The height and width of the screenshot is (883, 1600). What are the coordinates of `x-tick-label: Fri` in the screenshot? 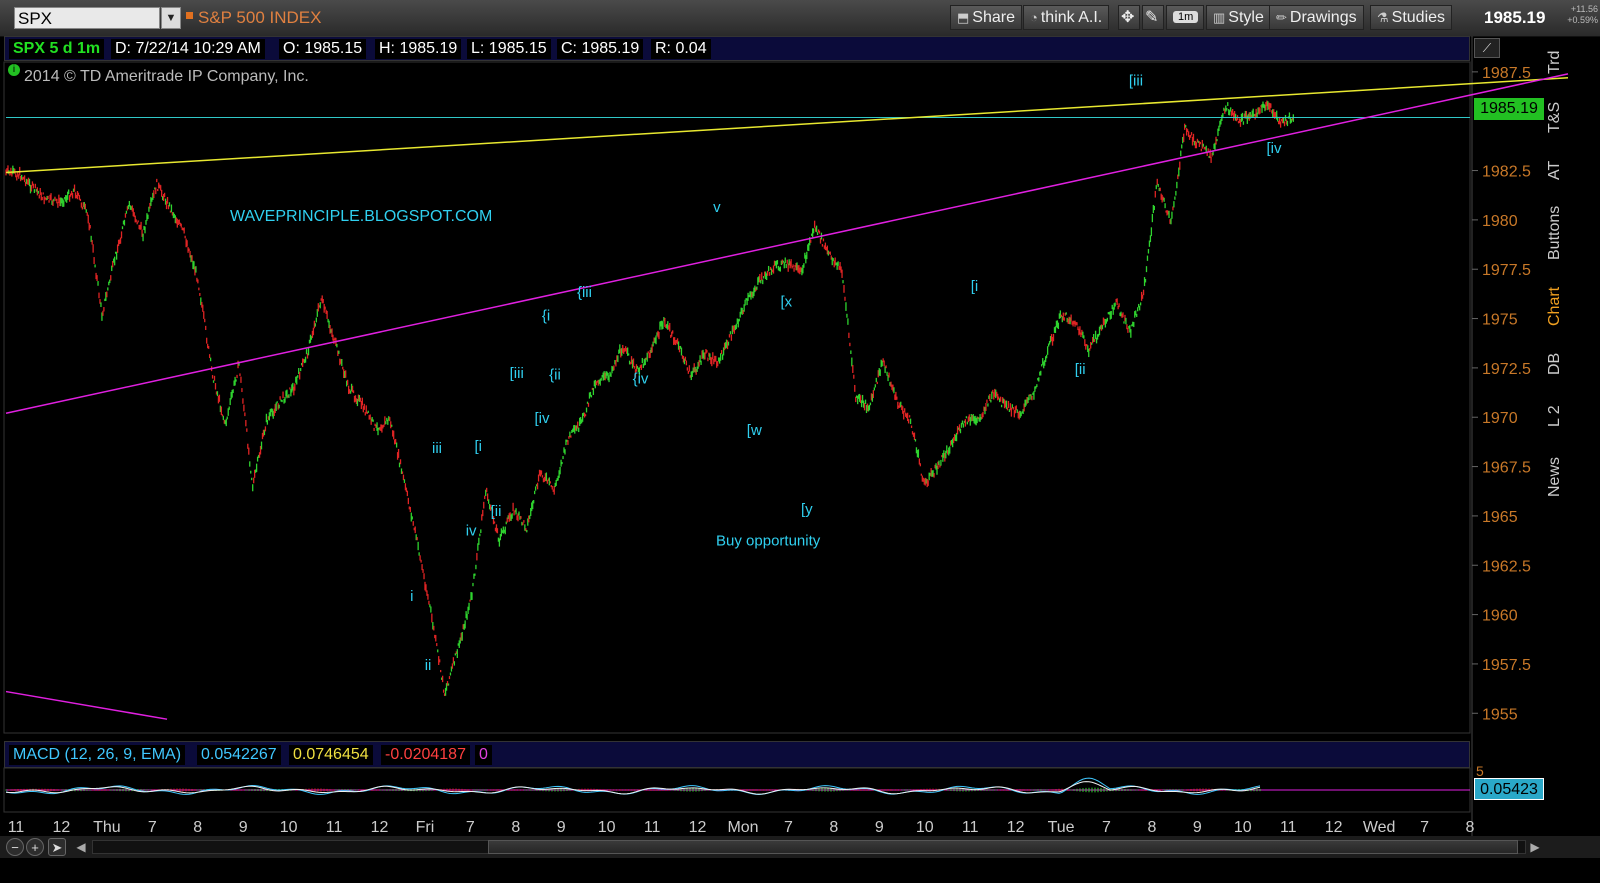 It's located at (425, 827).